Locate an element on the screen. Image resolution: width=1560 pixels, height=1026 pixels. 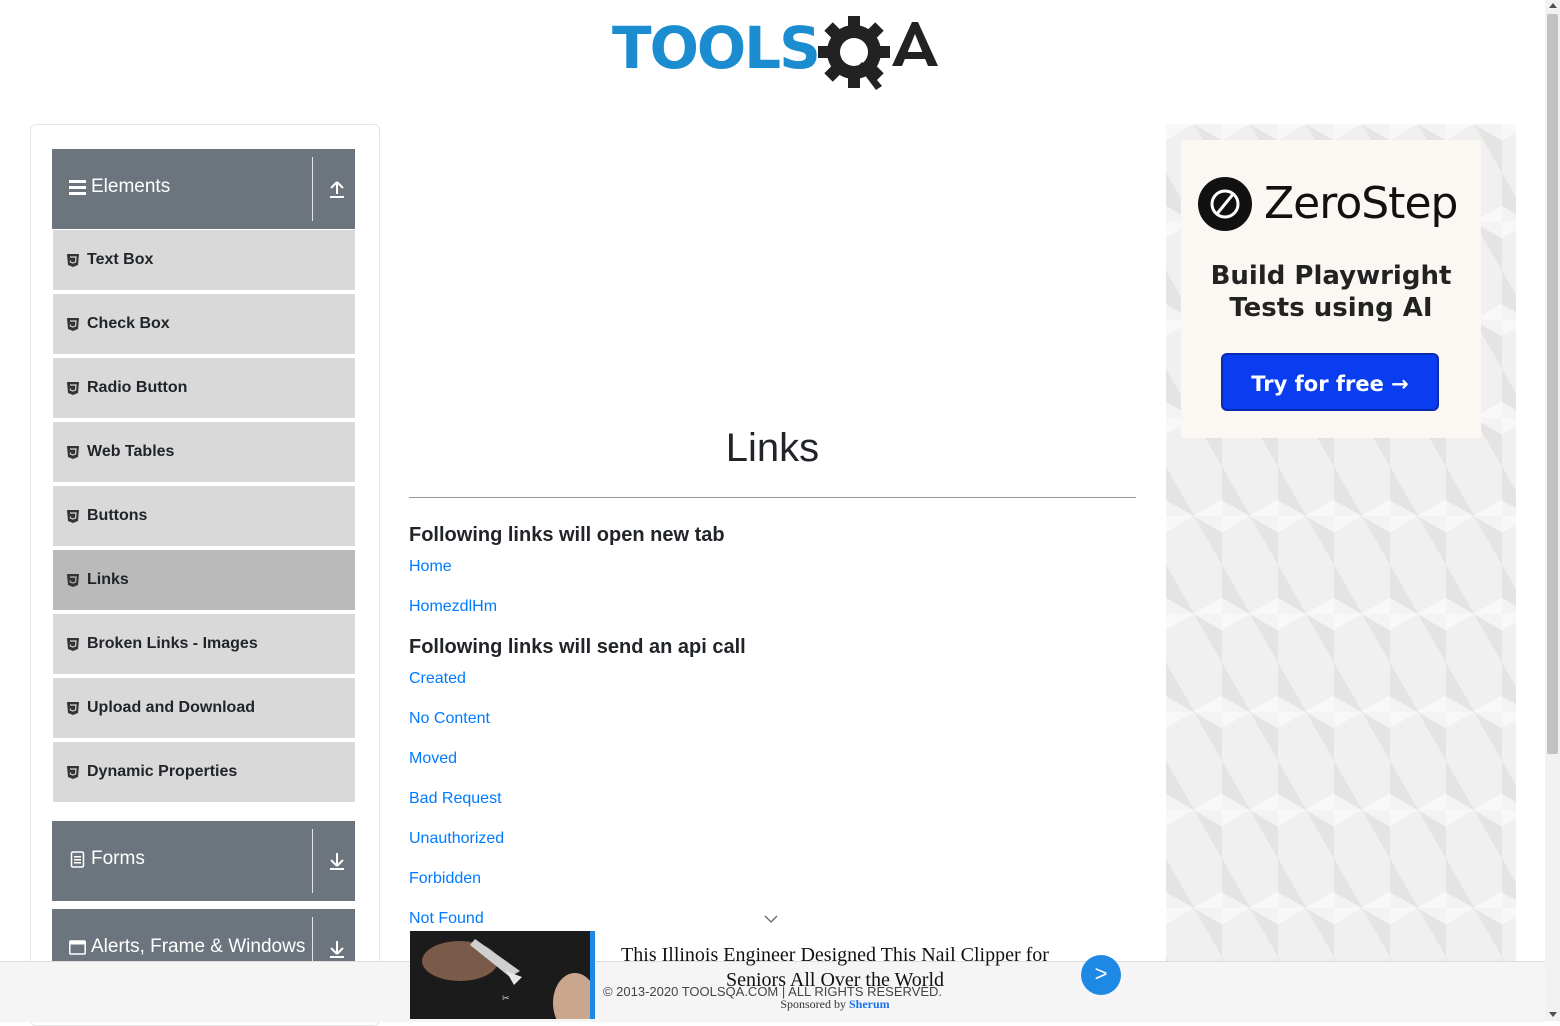
menu-item-label: Upload and Download is located at coordinates (171, 707).